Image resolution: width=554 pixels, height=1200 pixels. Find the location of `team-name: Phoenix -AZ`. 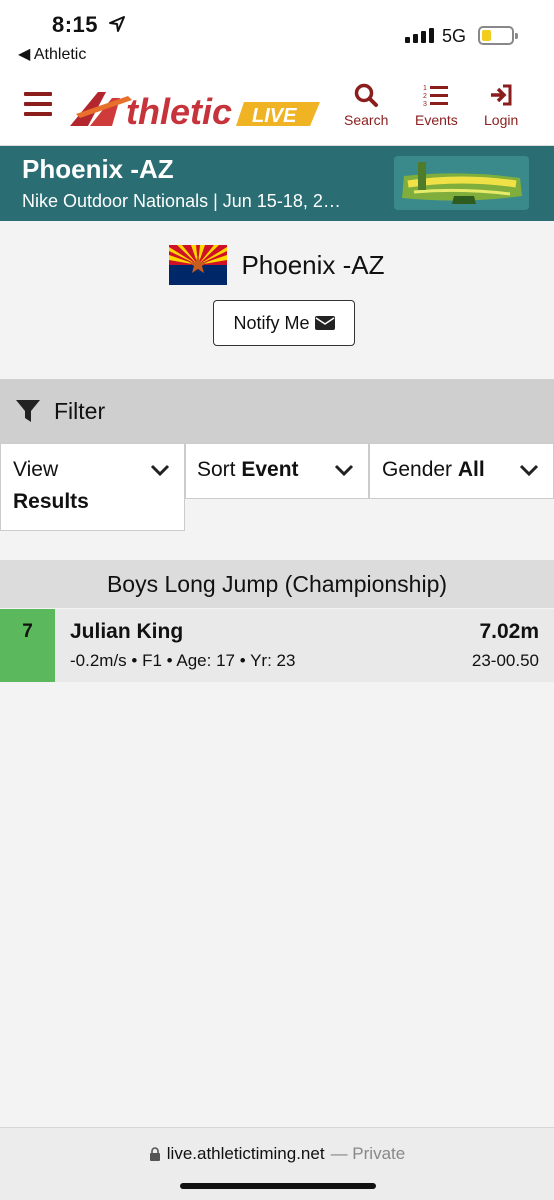

team-name: Phoenix -AZ is located at coordinates (313, 264).